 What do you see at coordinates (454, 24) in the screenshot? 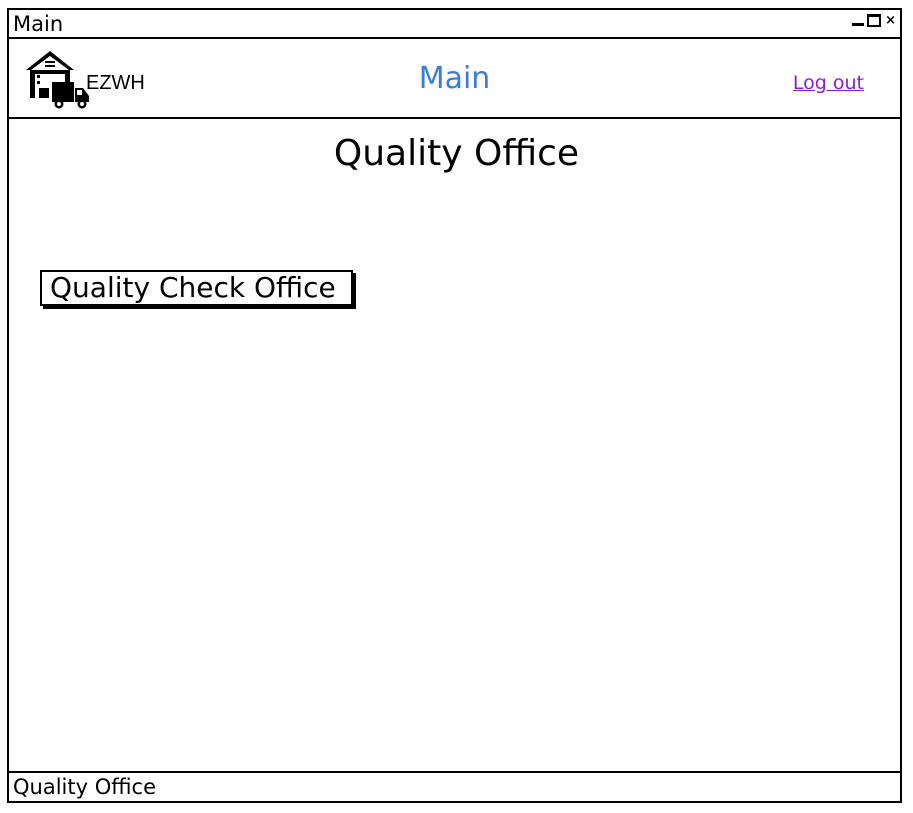
I see `title-bar: Main ×` at bounding box center [454, 24].